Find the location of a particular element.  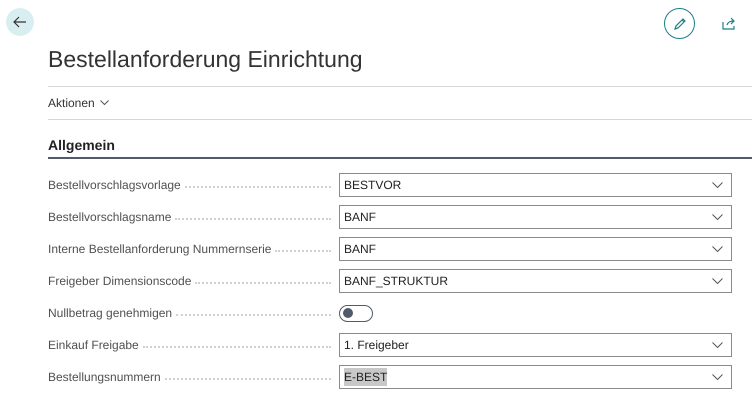

field-label: Bestellvorschlagsvorlage is located at coordinates (114, 185).